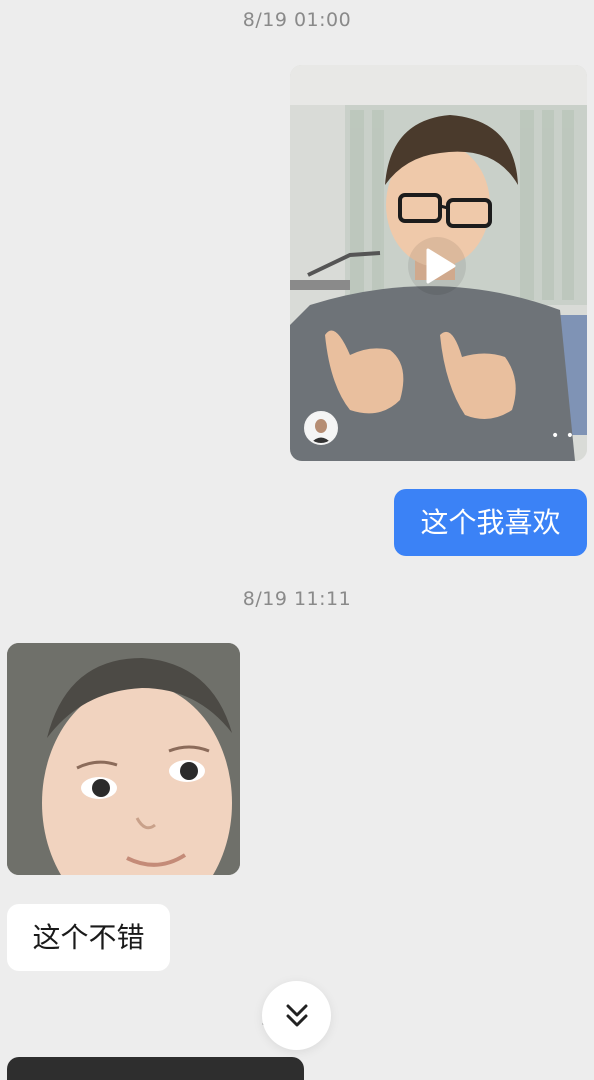 This screenshot has height=1080, width=594. I want to click on creator-avatar, so click(321, 428).